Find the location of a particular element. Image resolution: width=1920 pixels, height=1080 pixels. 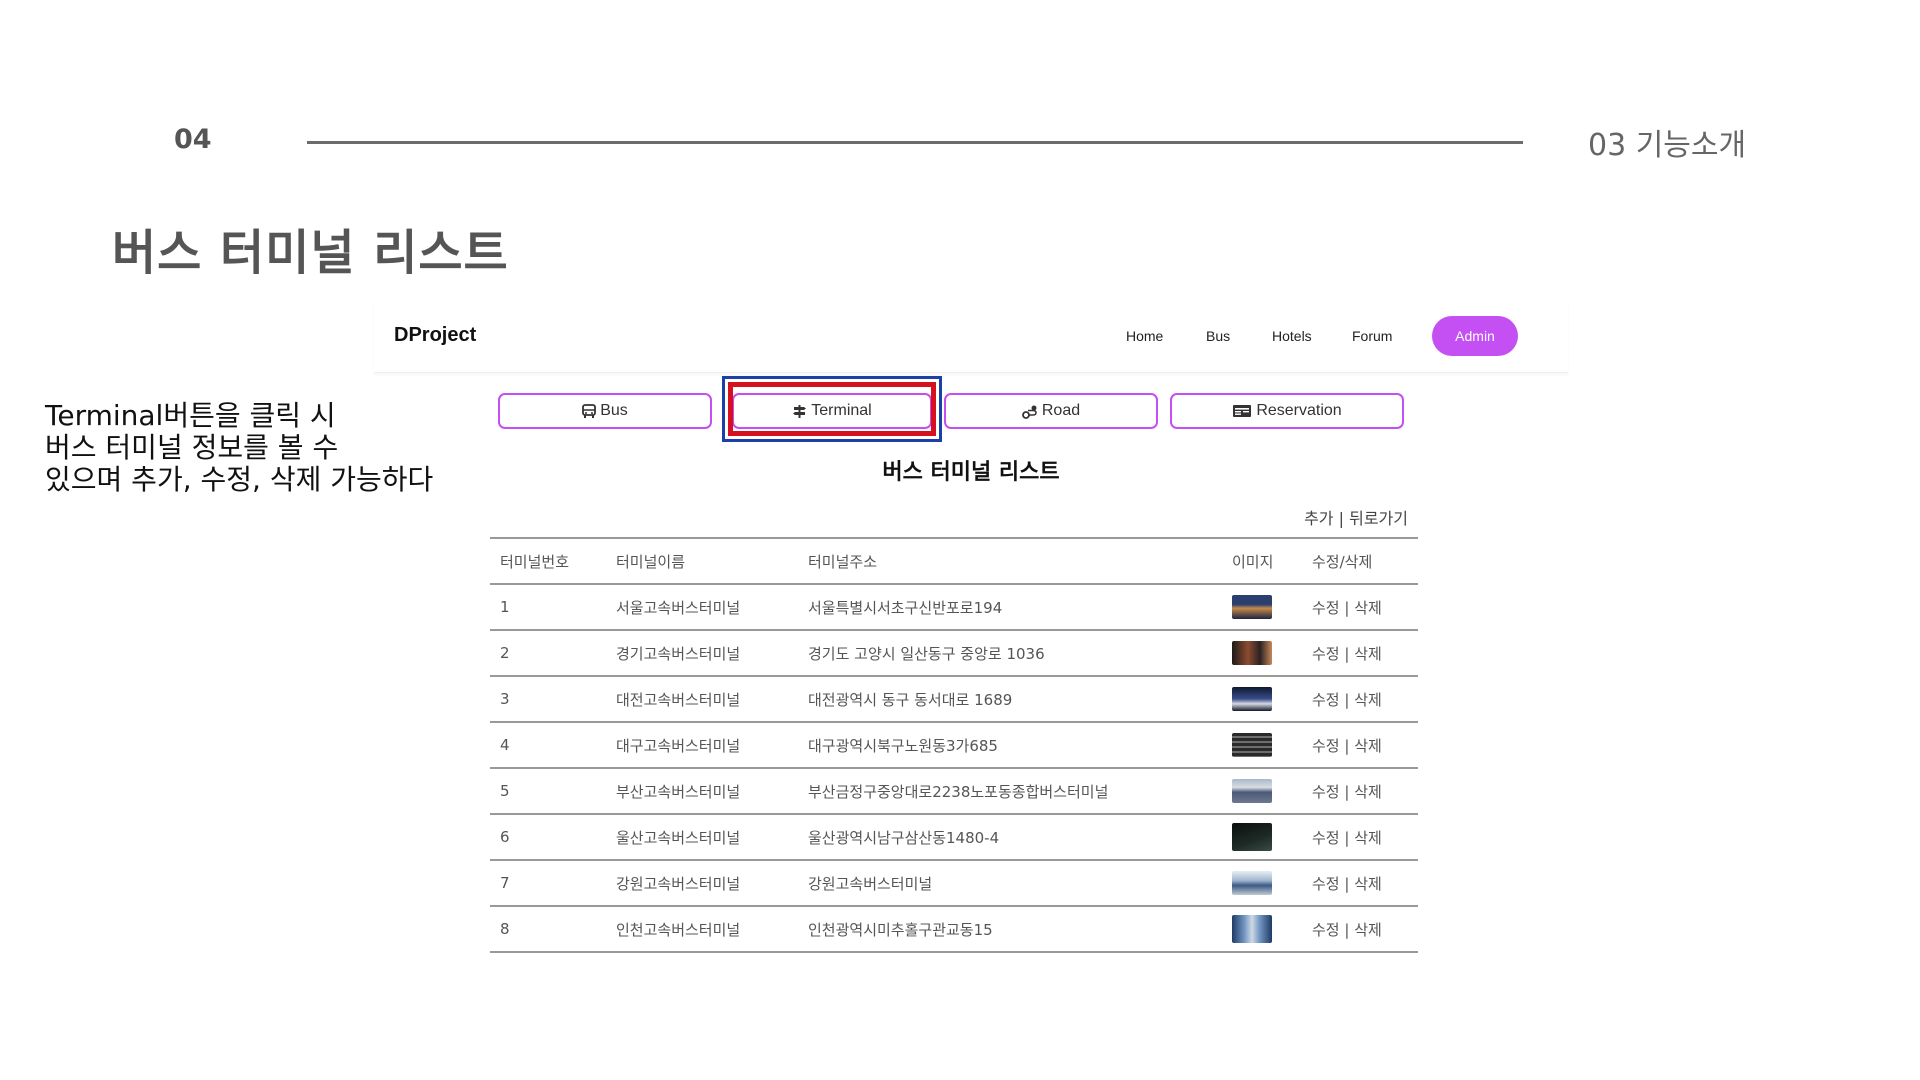

terminal-highlight-box is located at coordinates (832, 409).